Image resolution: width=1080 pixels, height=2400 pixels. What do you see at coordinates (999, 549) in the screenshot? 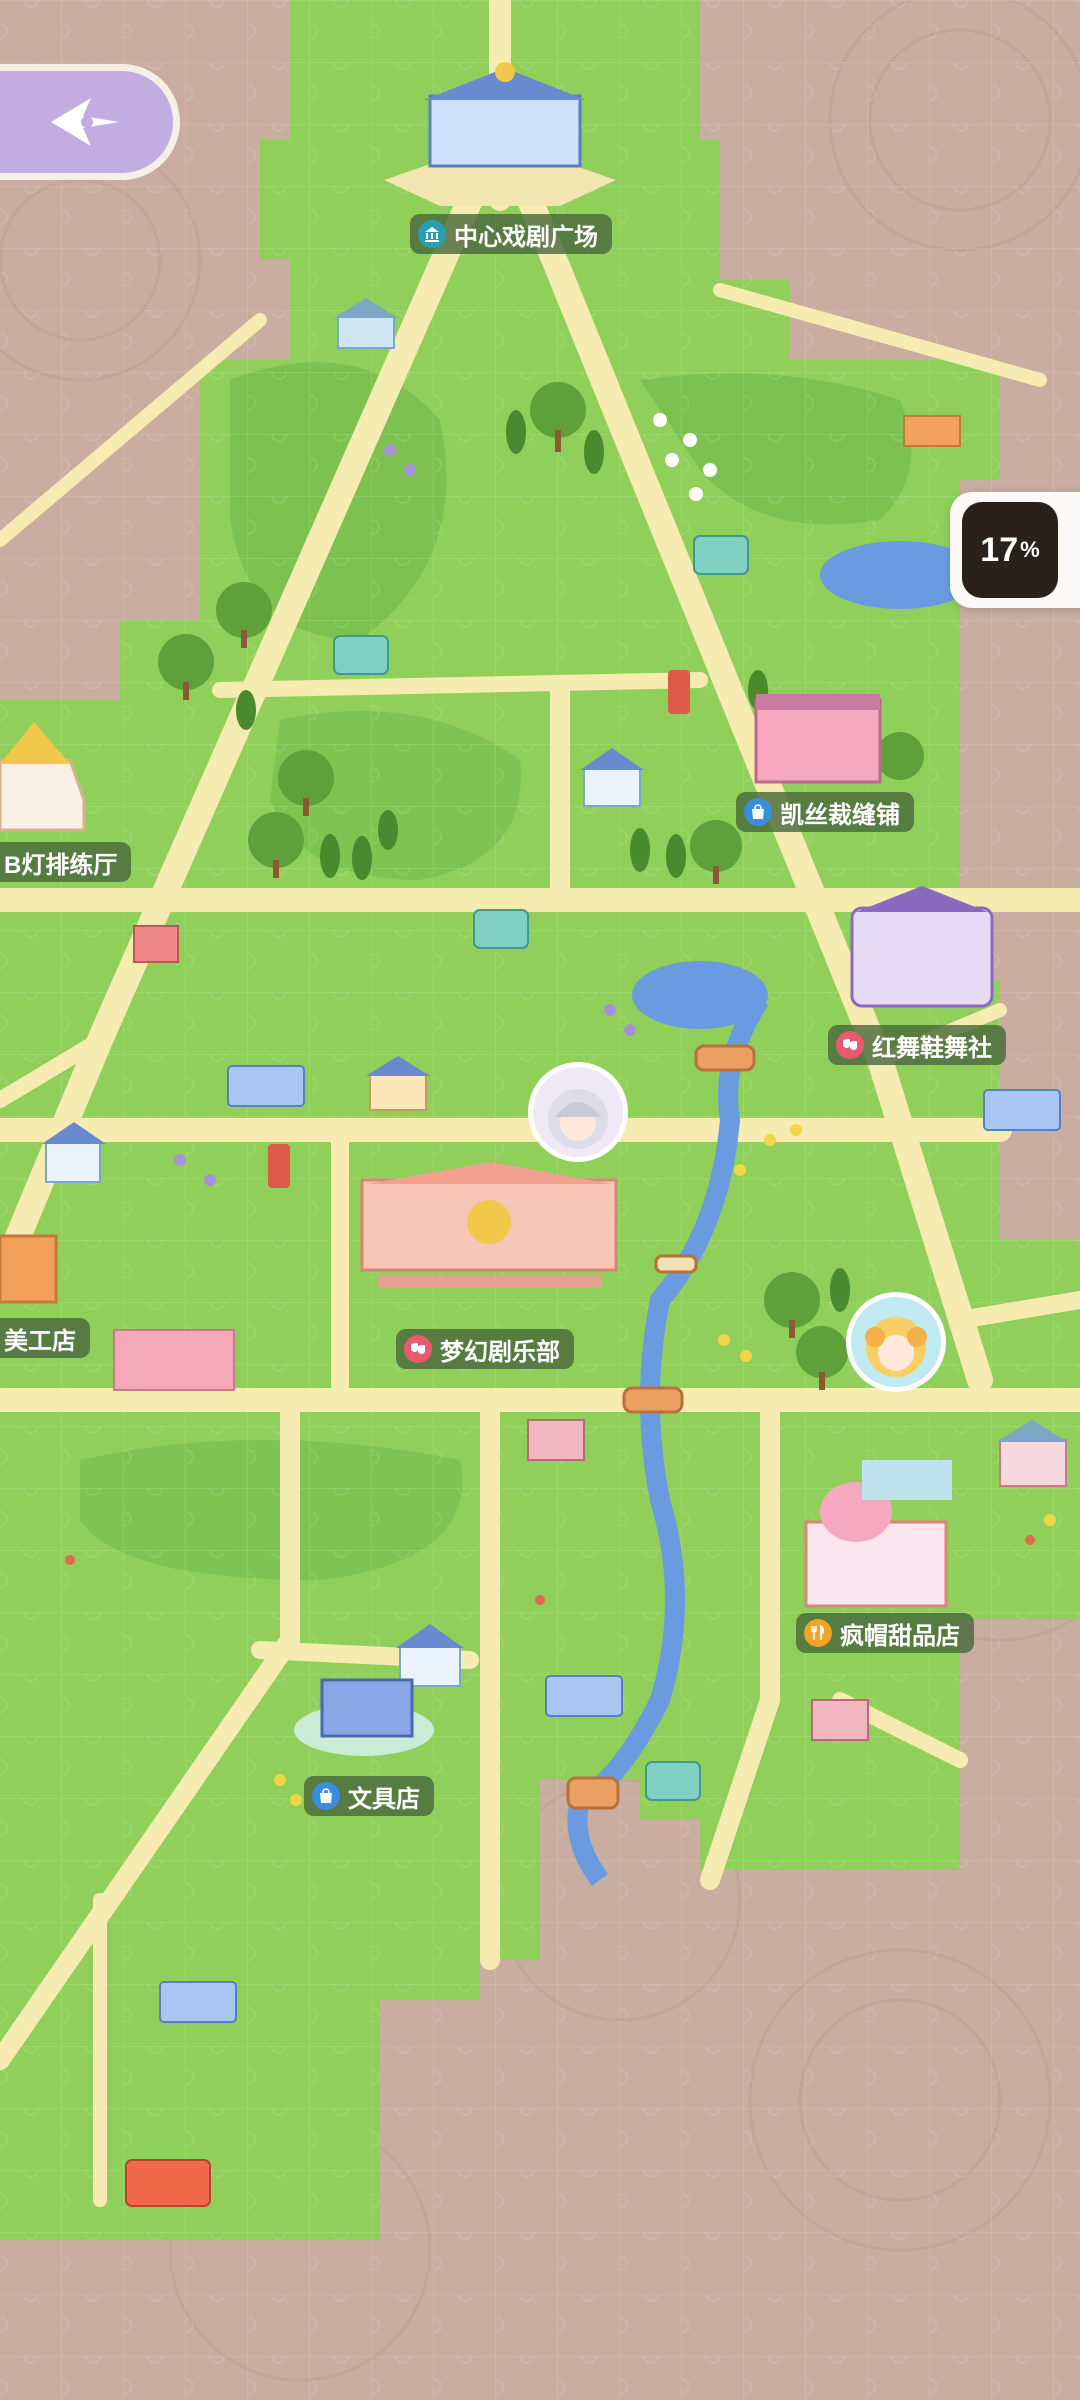
I see `progress-value: 17` at bounding box center [999, 549].